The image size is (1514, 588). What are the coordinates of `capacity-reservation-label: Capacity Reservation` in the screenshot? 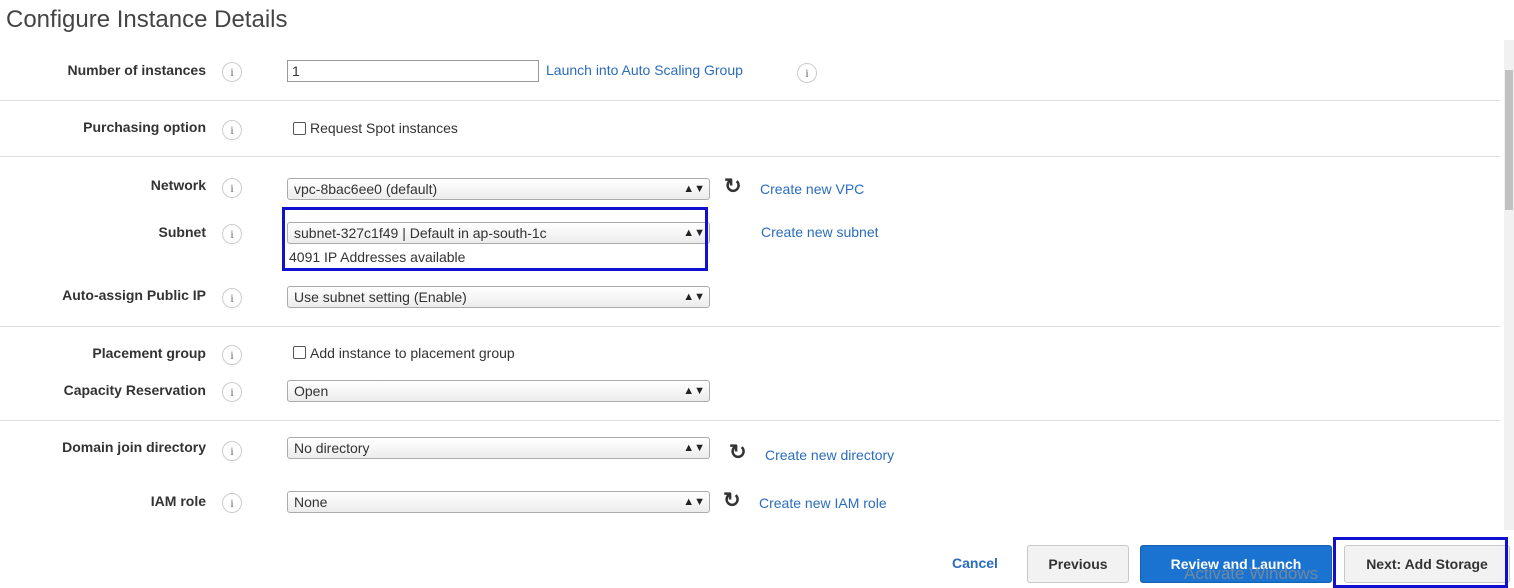 It's located at (134, 390).